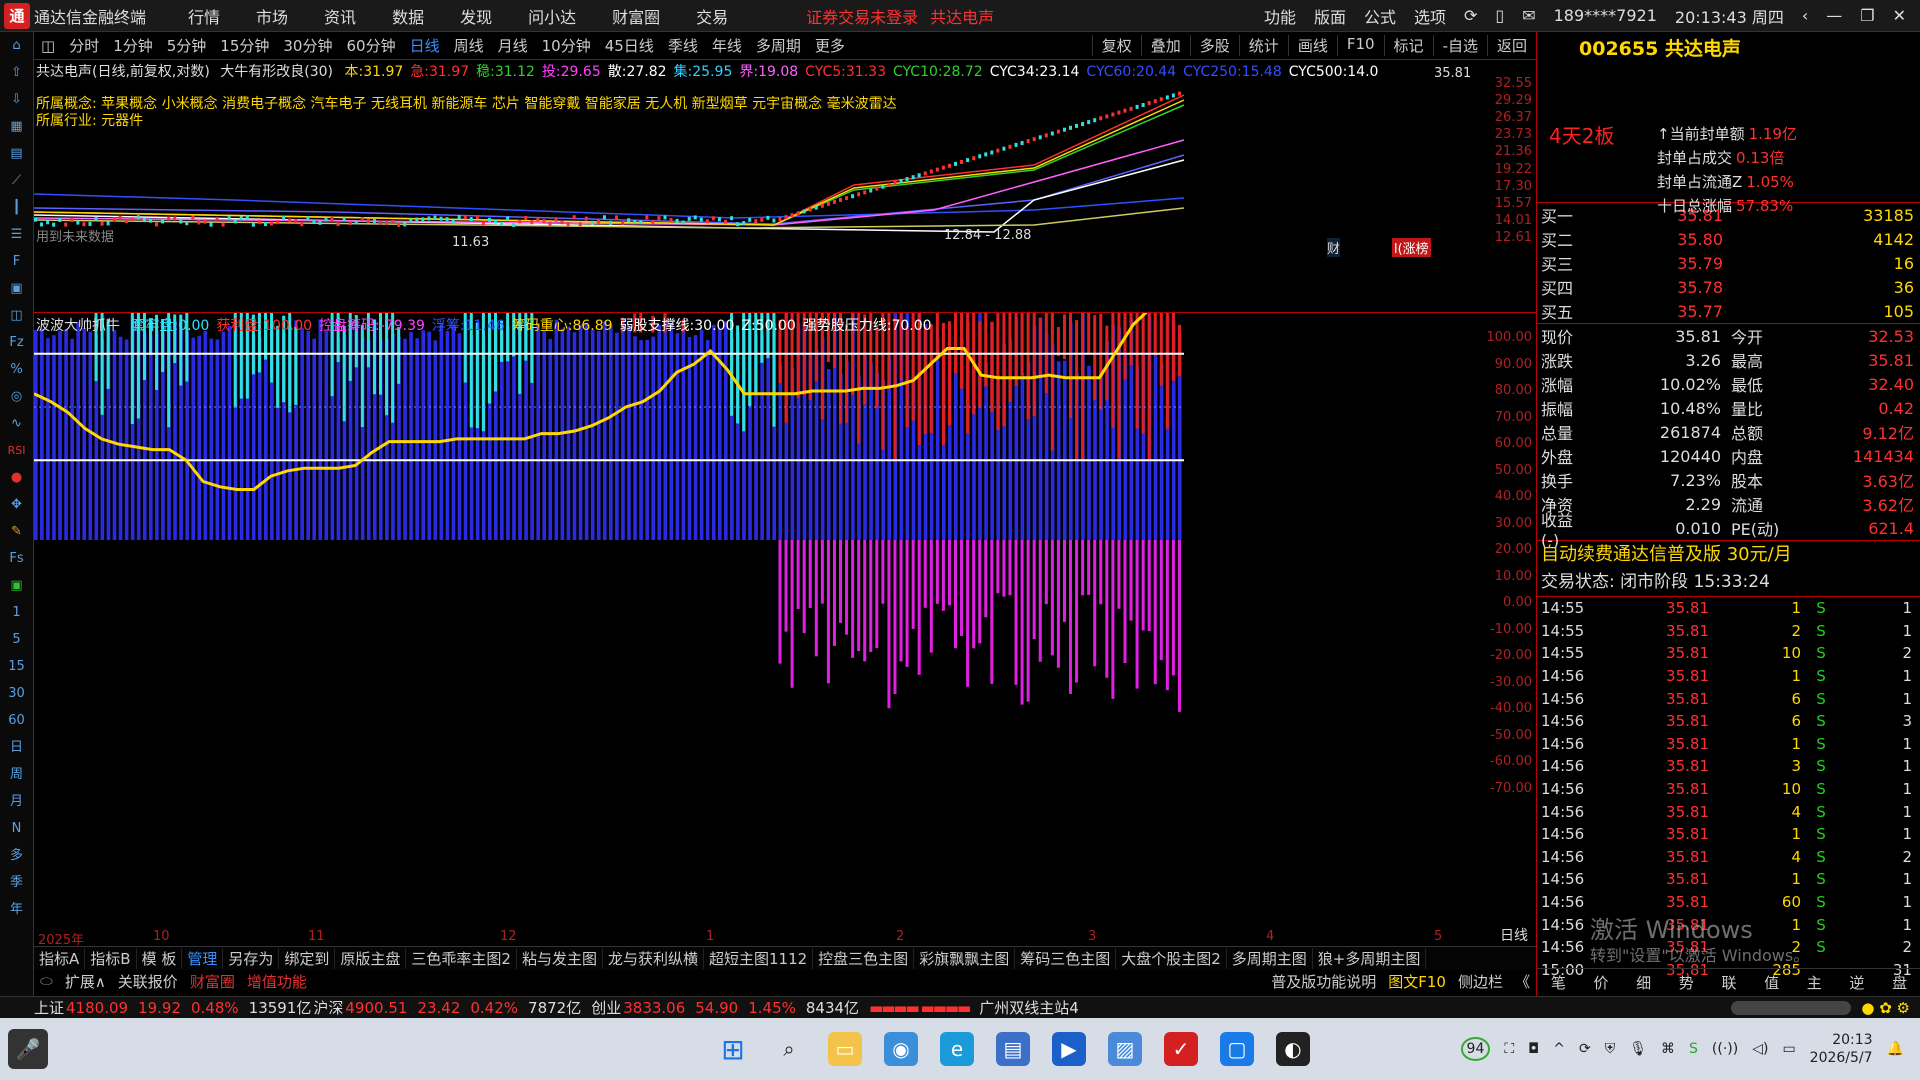  Describe the element at coordinates (1181, 1049) in the screenshot. I see `tdx-icon: ✓` at that location.